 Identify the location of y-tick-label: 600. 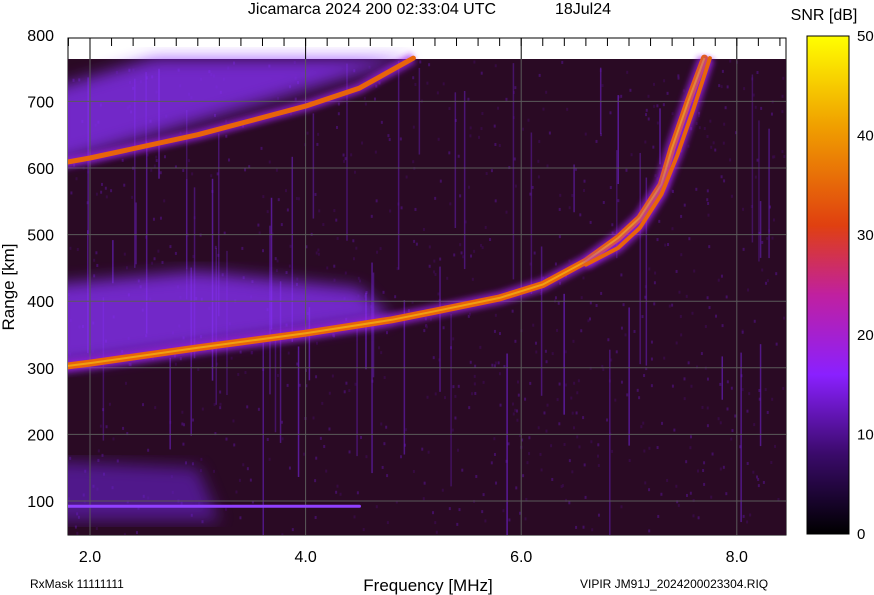
(40, 169).